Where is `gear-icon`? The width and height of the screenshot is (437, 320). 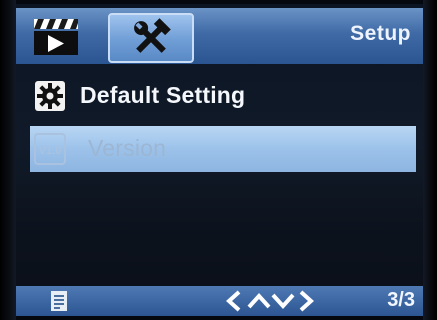 gear-icon is located at coordinates (50, 96).